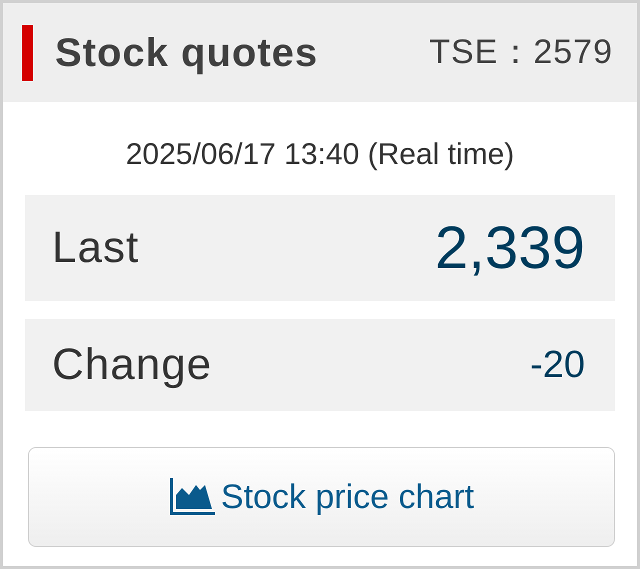  Describe the element at coordinates (191, 497) in the screenshot. I see `area-chart-icon` at that location.